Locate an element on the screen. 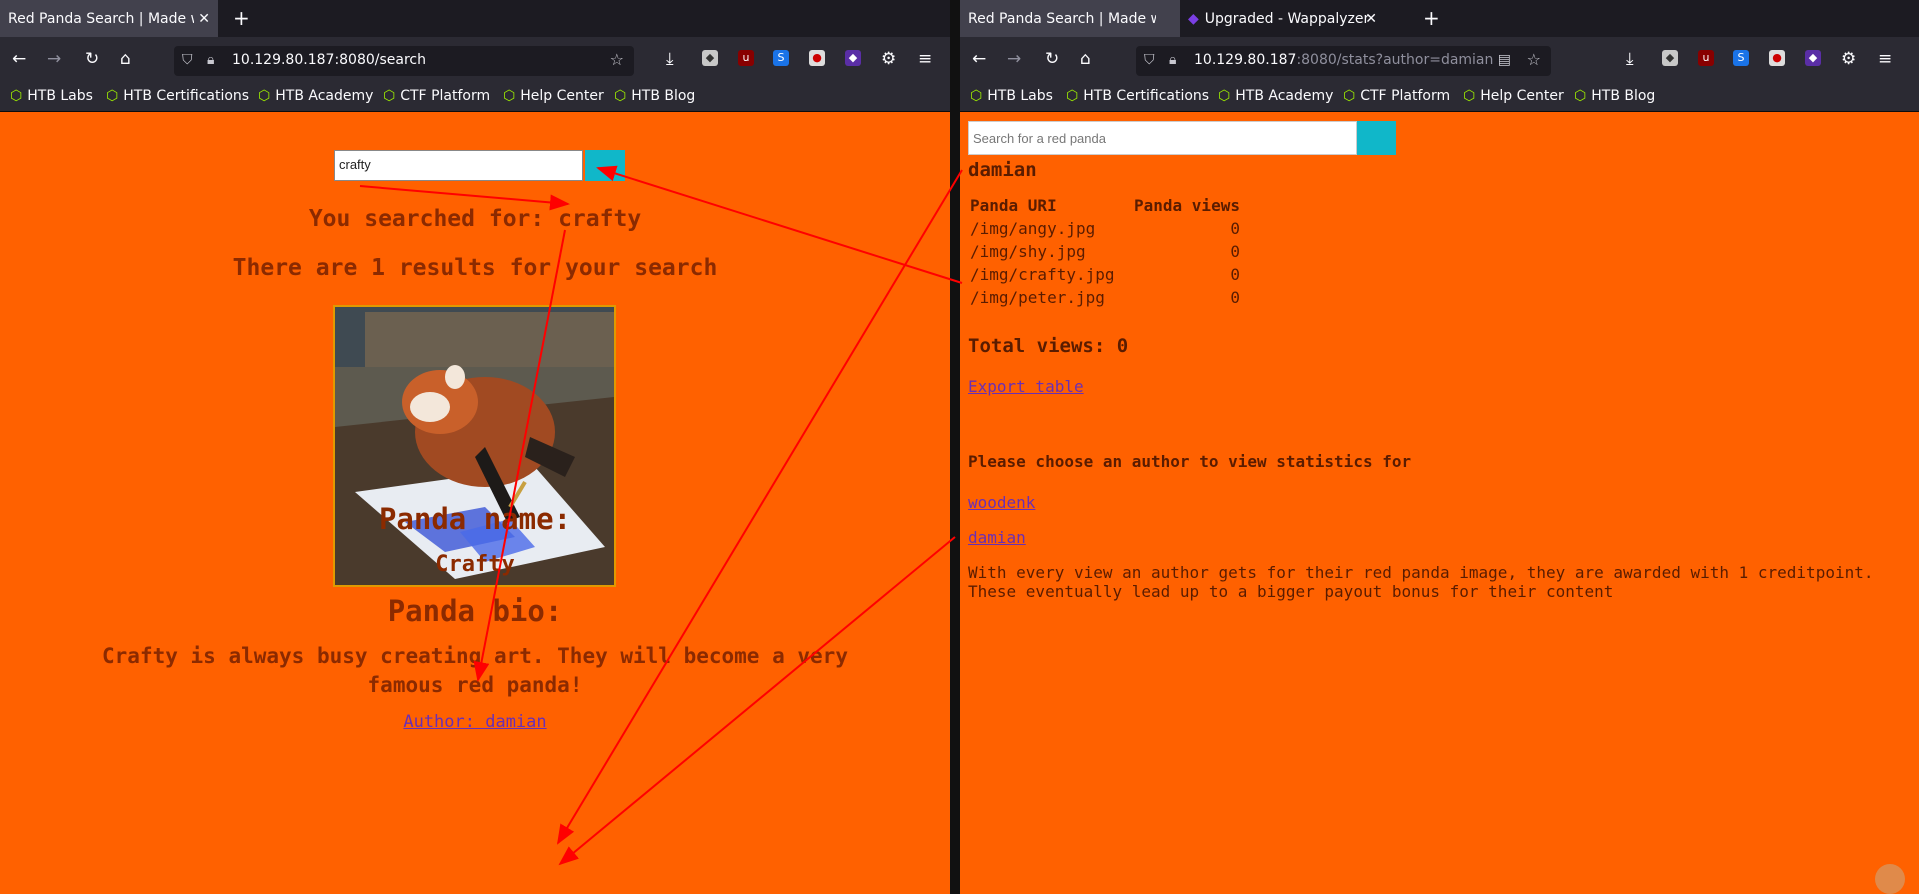 This screenshot has height=894, width=1919. table-row: /img/peter.jpg 0 is located at coordinates (1105, 297).